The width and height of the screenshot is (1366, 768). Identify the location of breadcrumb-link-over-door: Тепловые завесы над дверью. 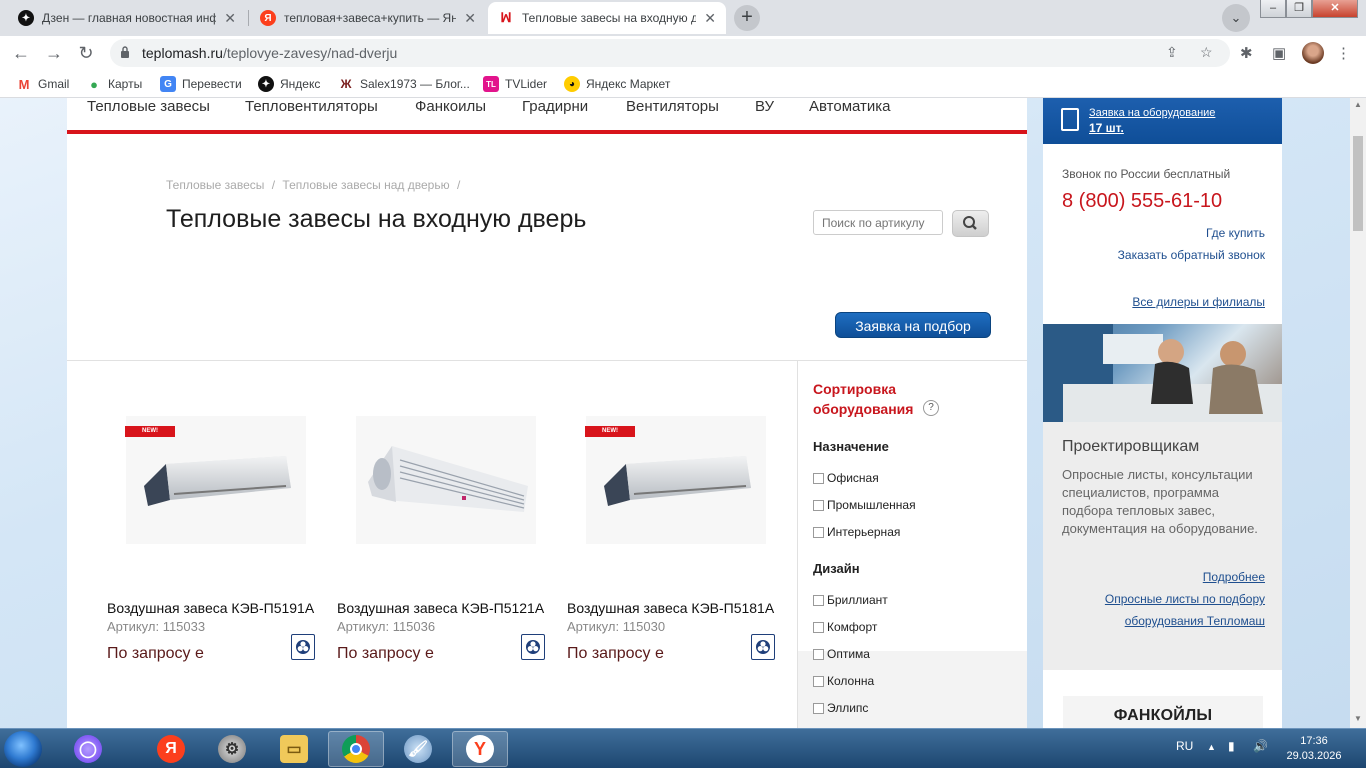
(365, 185).